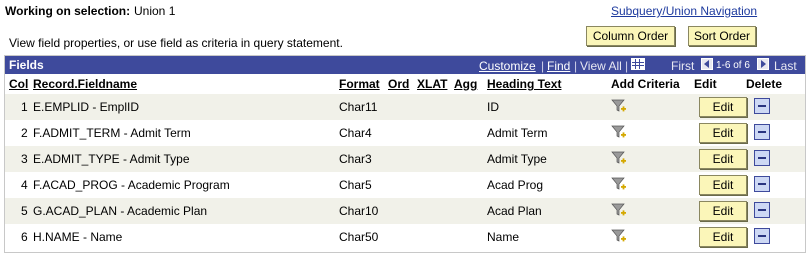 This screenshot has width=810, height=258. Describe the element at coordinates (733, 65) in the screenshot. I see `range-indicator: 1-6 of 6` at that location.